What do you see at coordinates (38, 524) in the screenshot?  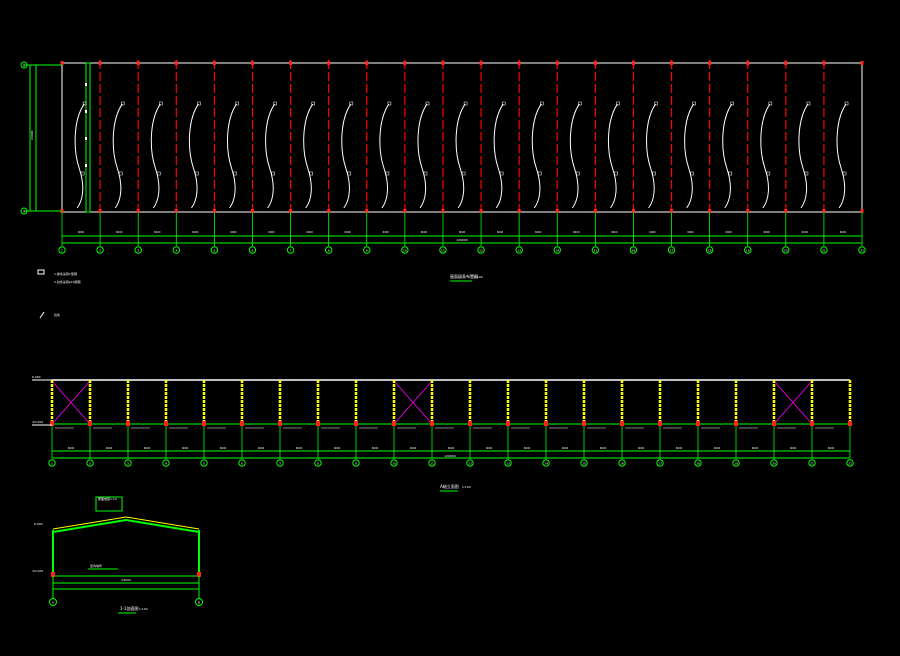 I see `section-top-level: 6.000` at bounding box center [38, 524].